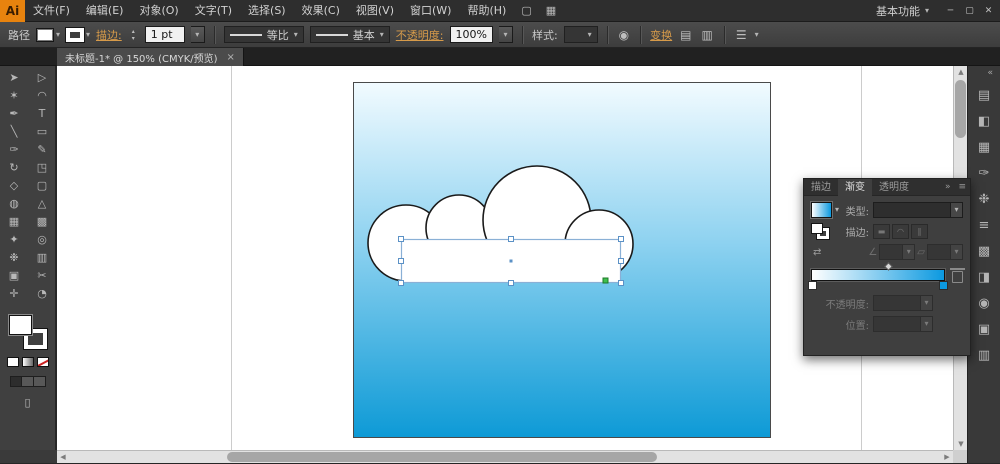 The width and height of the screenshot is (1000, 464). Describe the element at coordinates (961, 444) in the screenshot. I see `scroll-down-icon: ▼` at that location.